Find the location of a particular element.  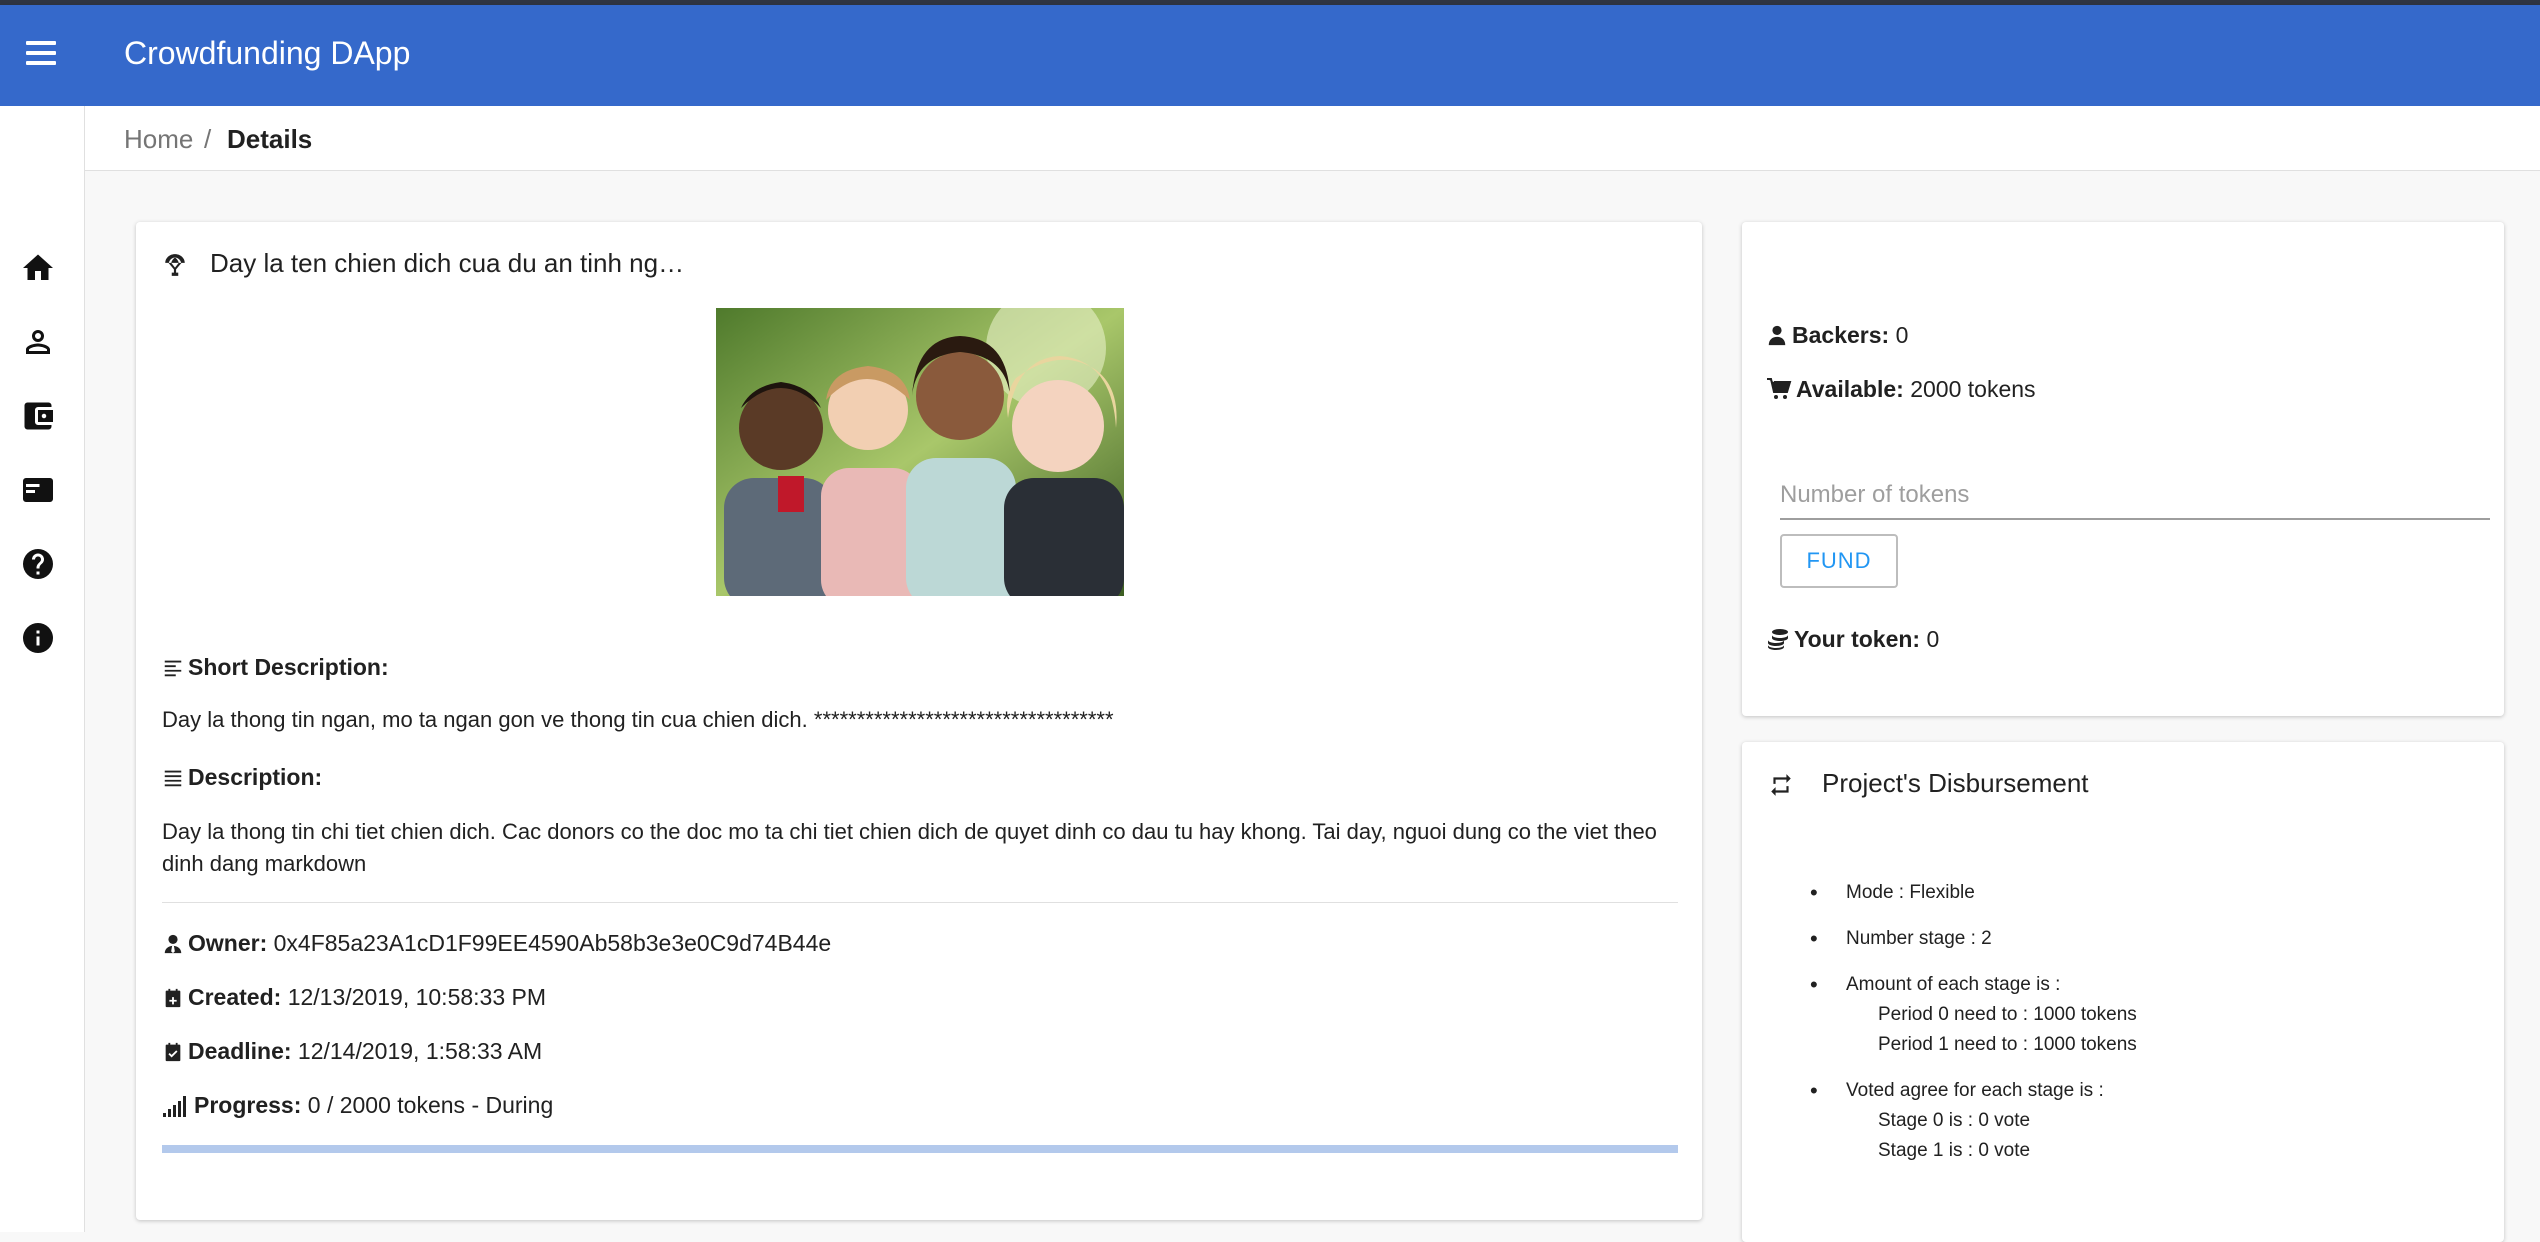

available-row: Available: 2000 tokens is located at coordinates (1901, 389).